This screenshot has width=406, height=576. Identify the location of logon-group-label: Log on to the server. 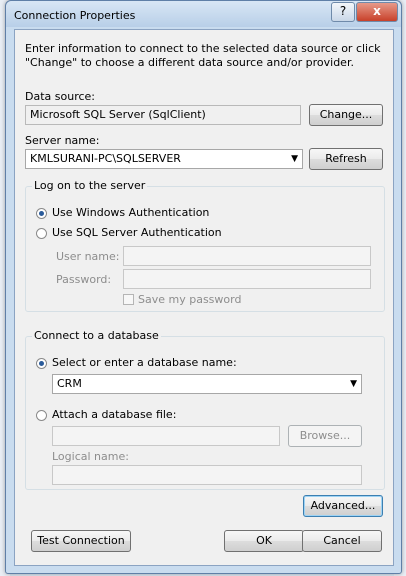
(90, 185).